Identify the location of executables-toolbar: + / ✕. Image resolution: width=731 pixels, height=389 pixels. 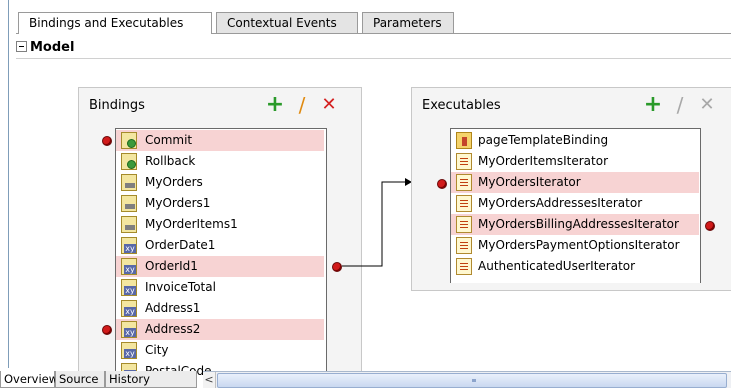
(685, 105).